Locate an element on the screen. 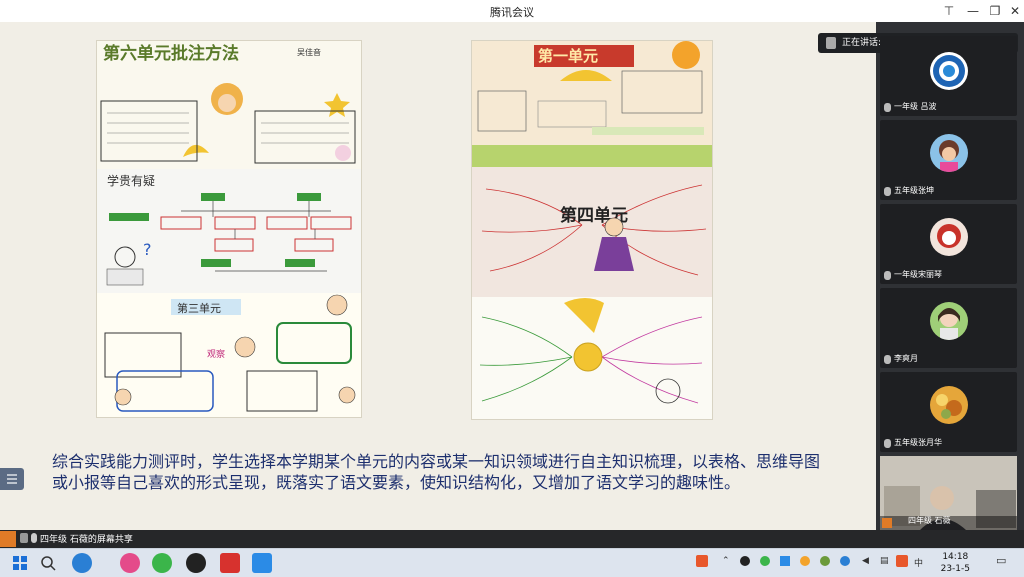 Image resolution: width=1024 pixels, height=577 pixels. self-video-tile: 四年级 石薇 is located at coordinates (948, 493).